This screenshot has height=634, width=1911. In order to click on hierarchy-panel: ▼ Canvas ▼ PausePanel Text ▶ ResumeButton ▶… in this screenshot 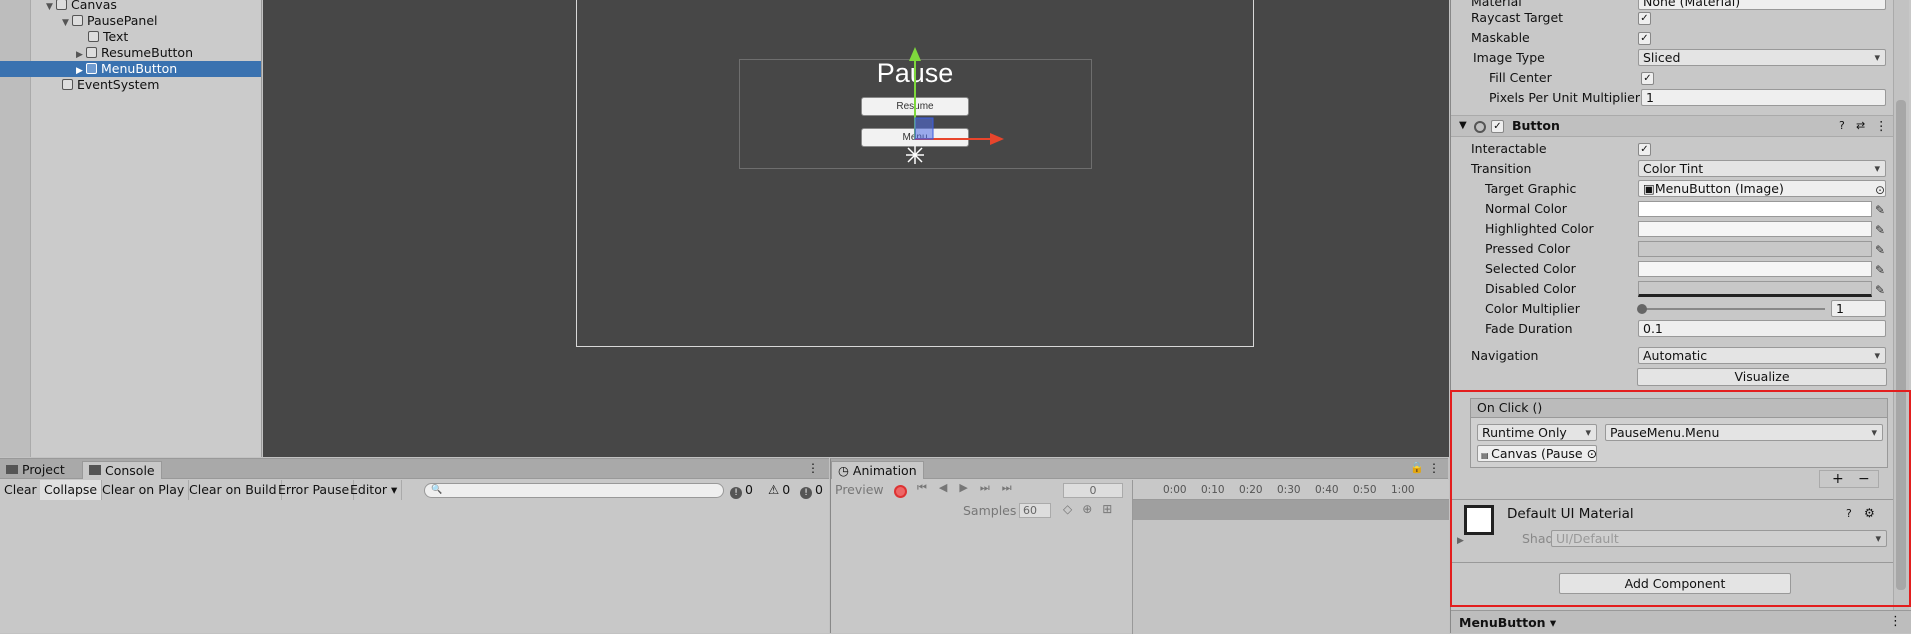, I will do `click(131, 228)`.